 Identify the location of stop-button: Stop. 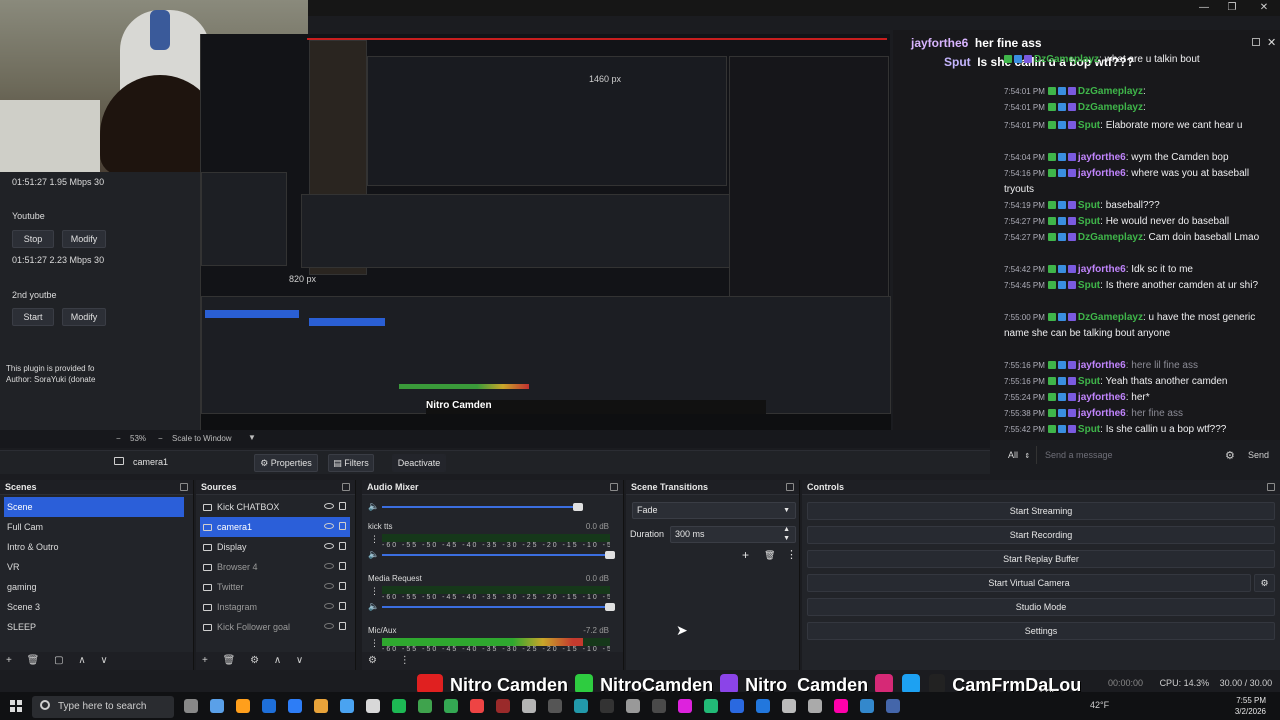
(33, 239).